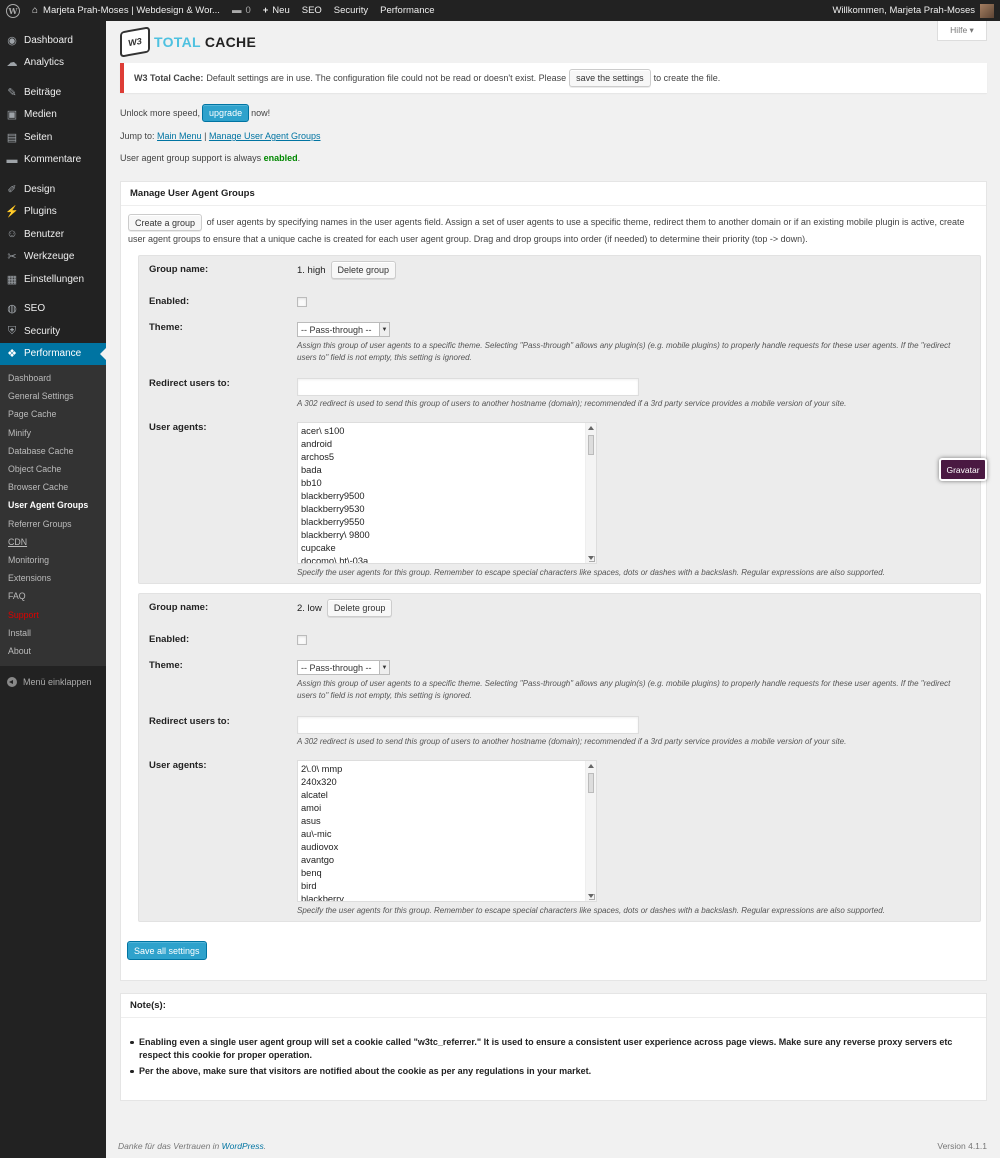 This screenshot has width=1000, height=1158. What do you see at coordinates (53, 596) in the screenshot?
I see `submenu-item-faq: FAQ` at bounding box center [53, 596].